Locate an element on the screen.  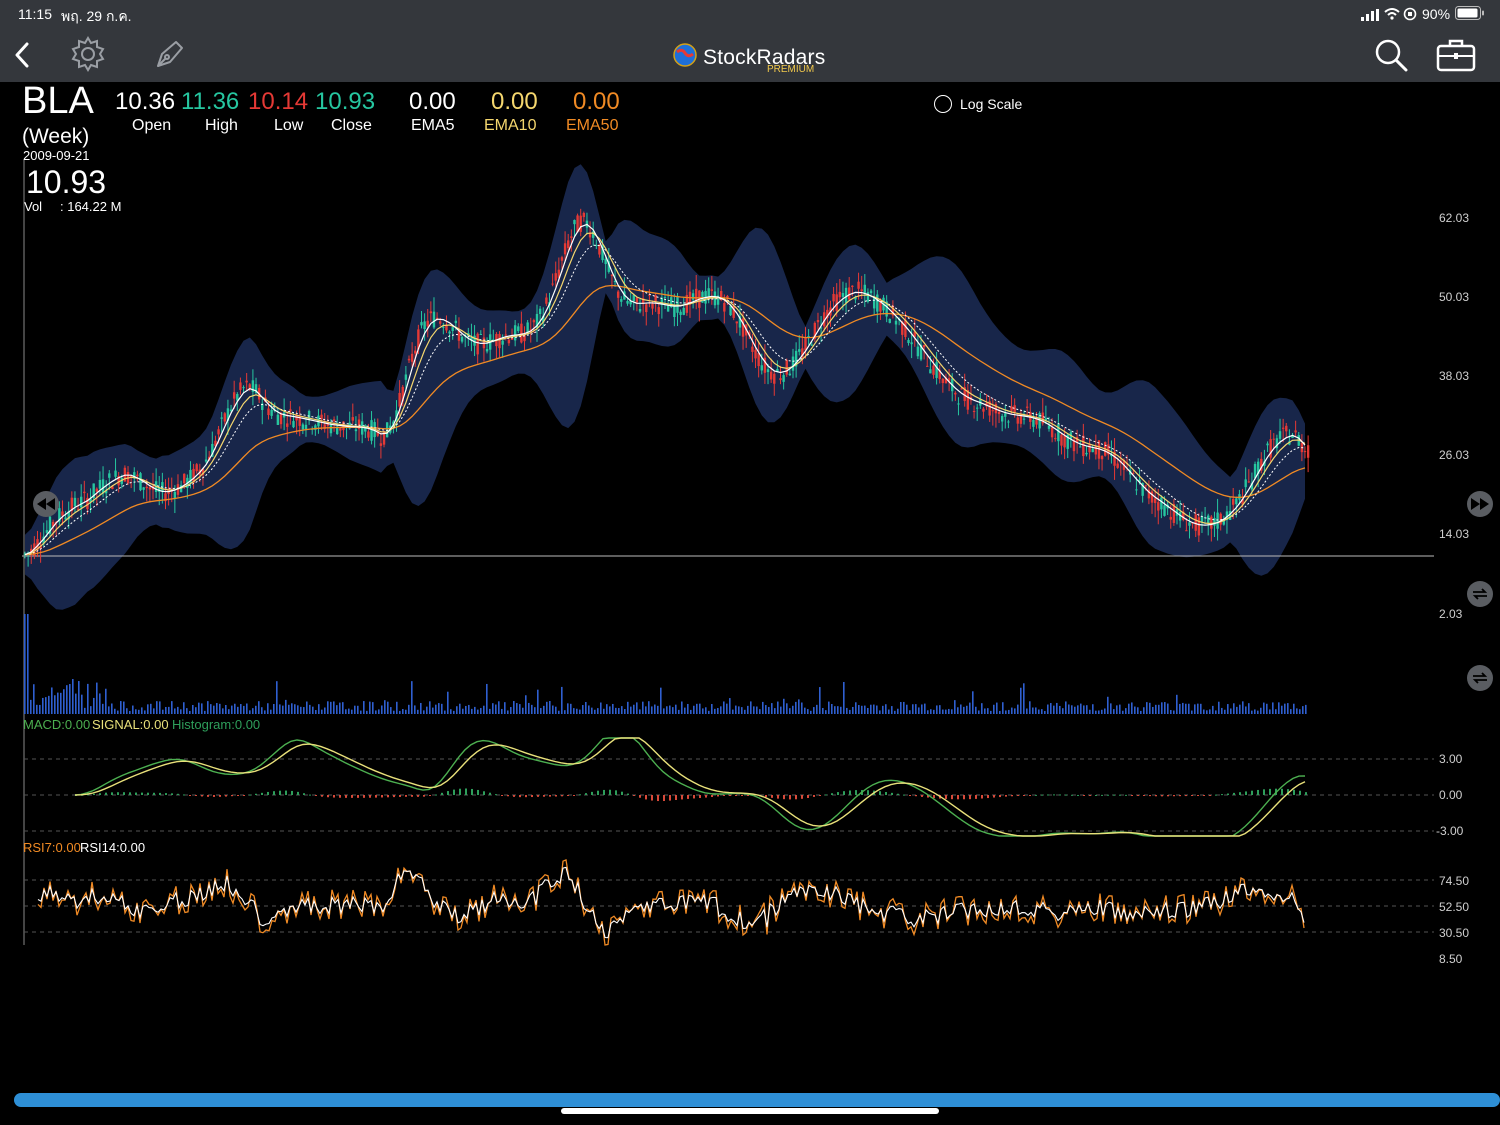
macd-axis-label: 0.00 is located at coordinates (1451, 795).